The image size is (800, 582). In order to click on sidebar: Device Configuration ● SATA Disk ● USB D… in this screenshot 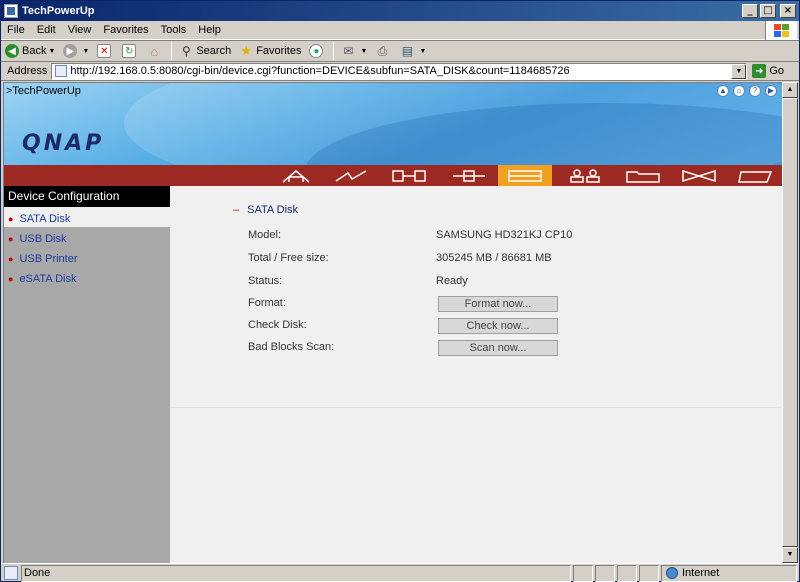, I will do `click(87, 374)`.